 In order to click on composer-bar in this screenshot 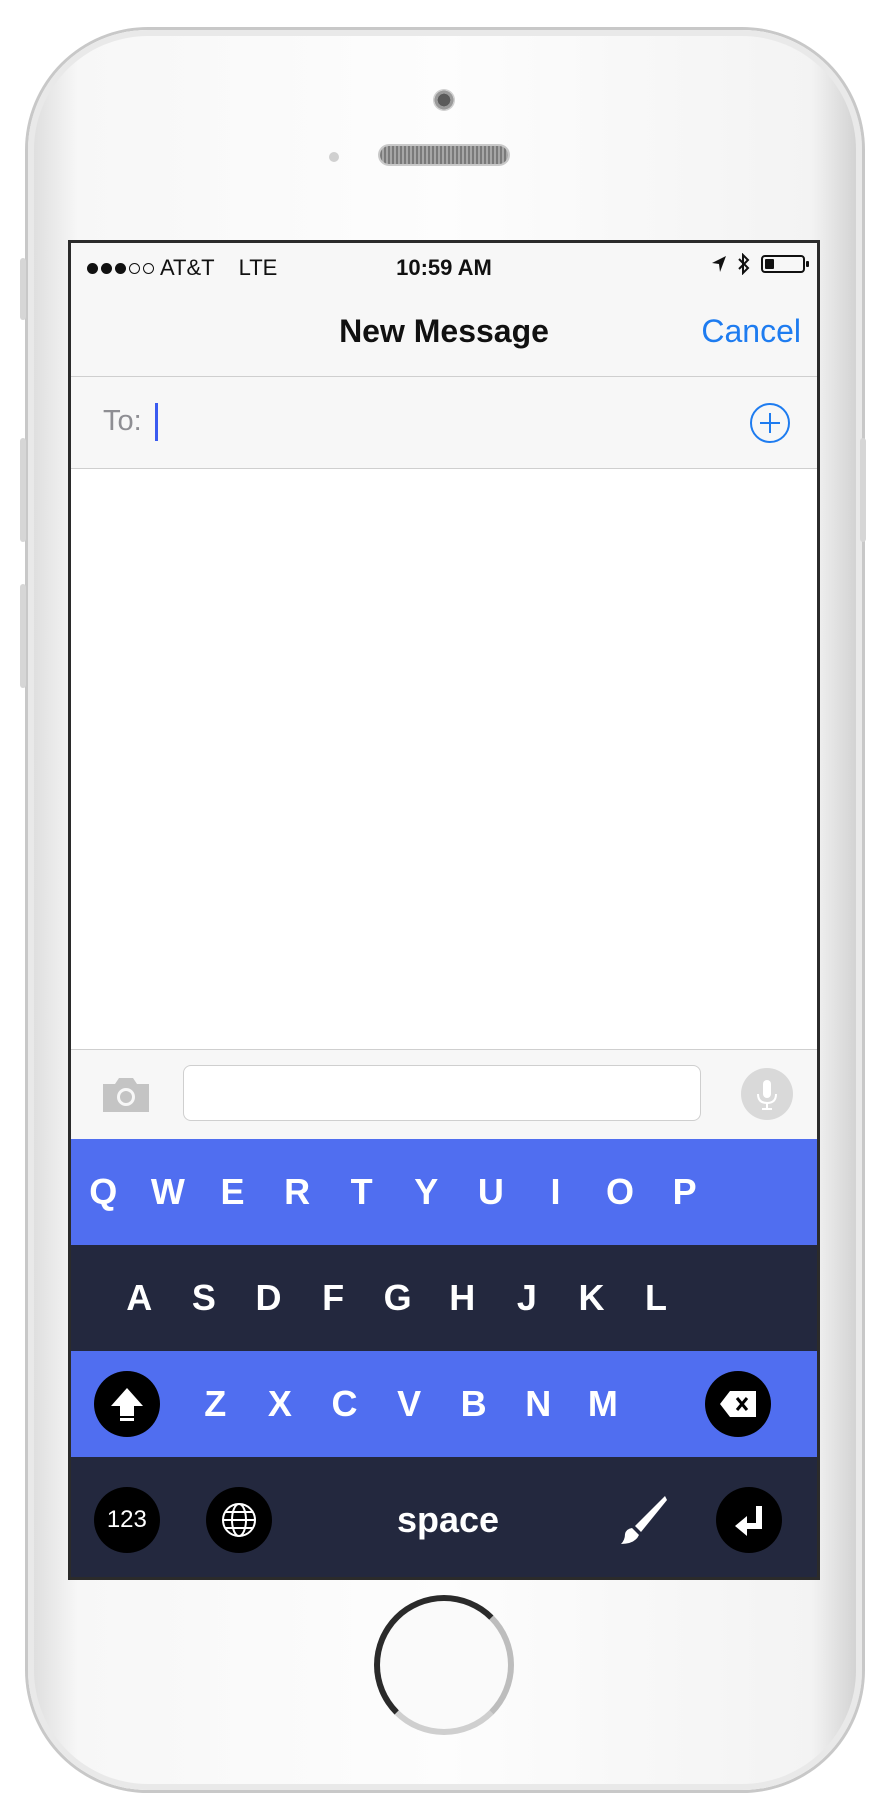, I will do `click(444, 1094)`.